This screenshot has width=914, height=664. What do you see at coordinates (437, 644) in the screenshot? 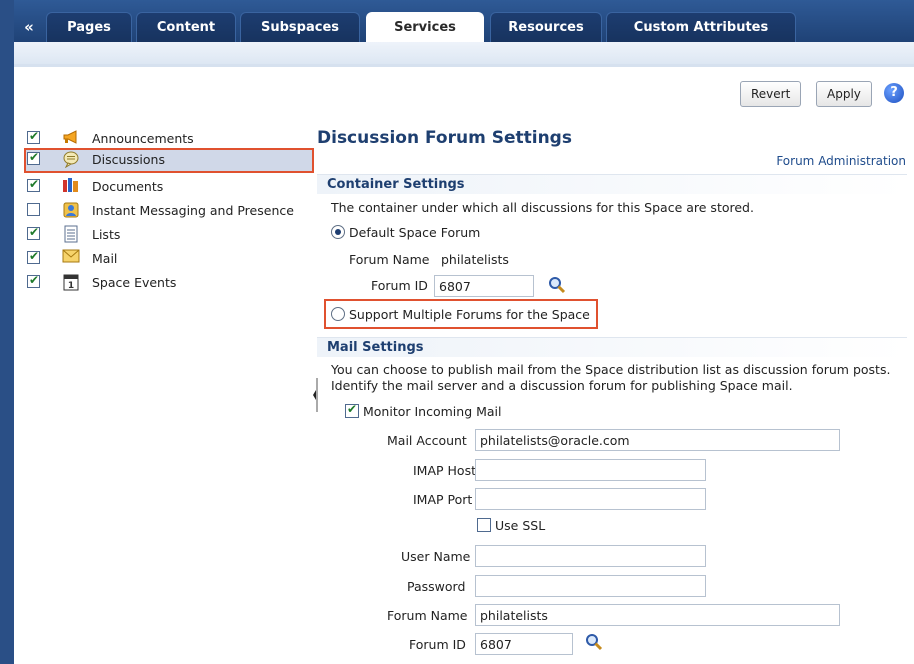
I see `mail-forum-id-label: Forum ID` at bounding box center [437, 644].